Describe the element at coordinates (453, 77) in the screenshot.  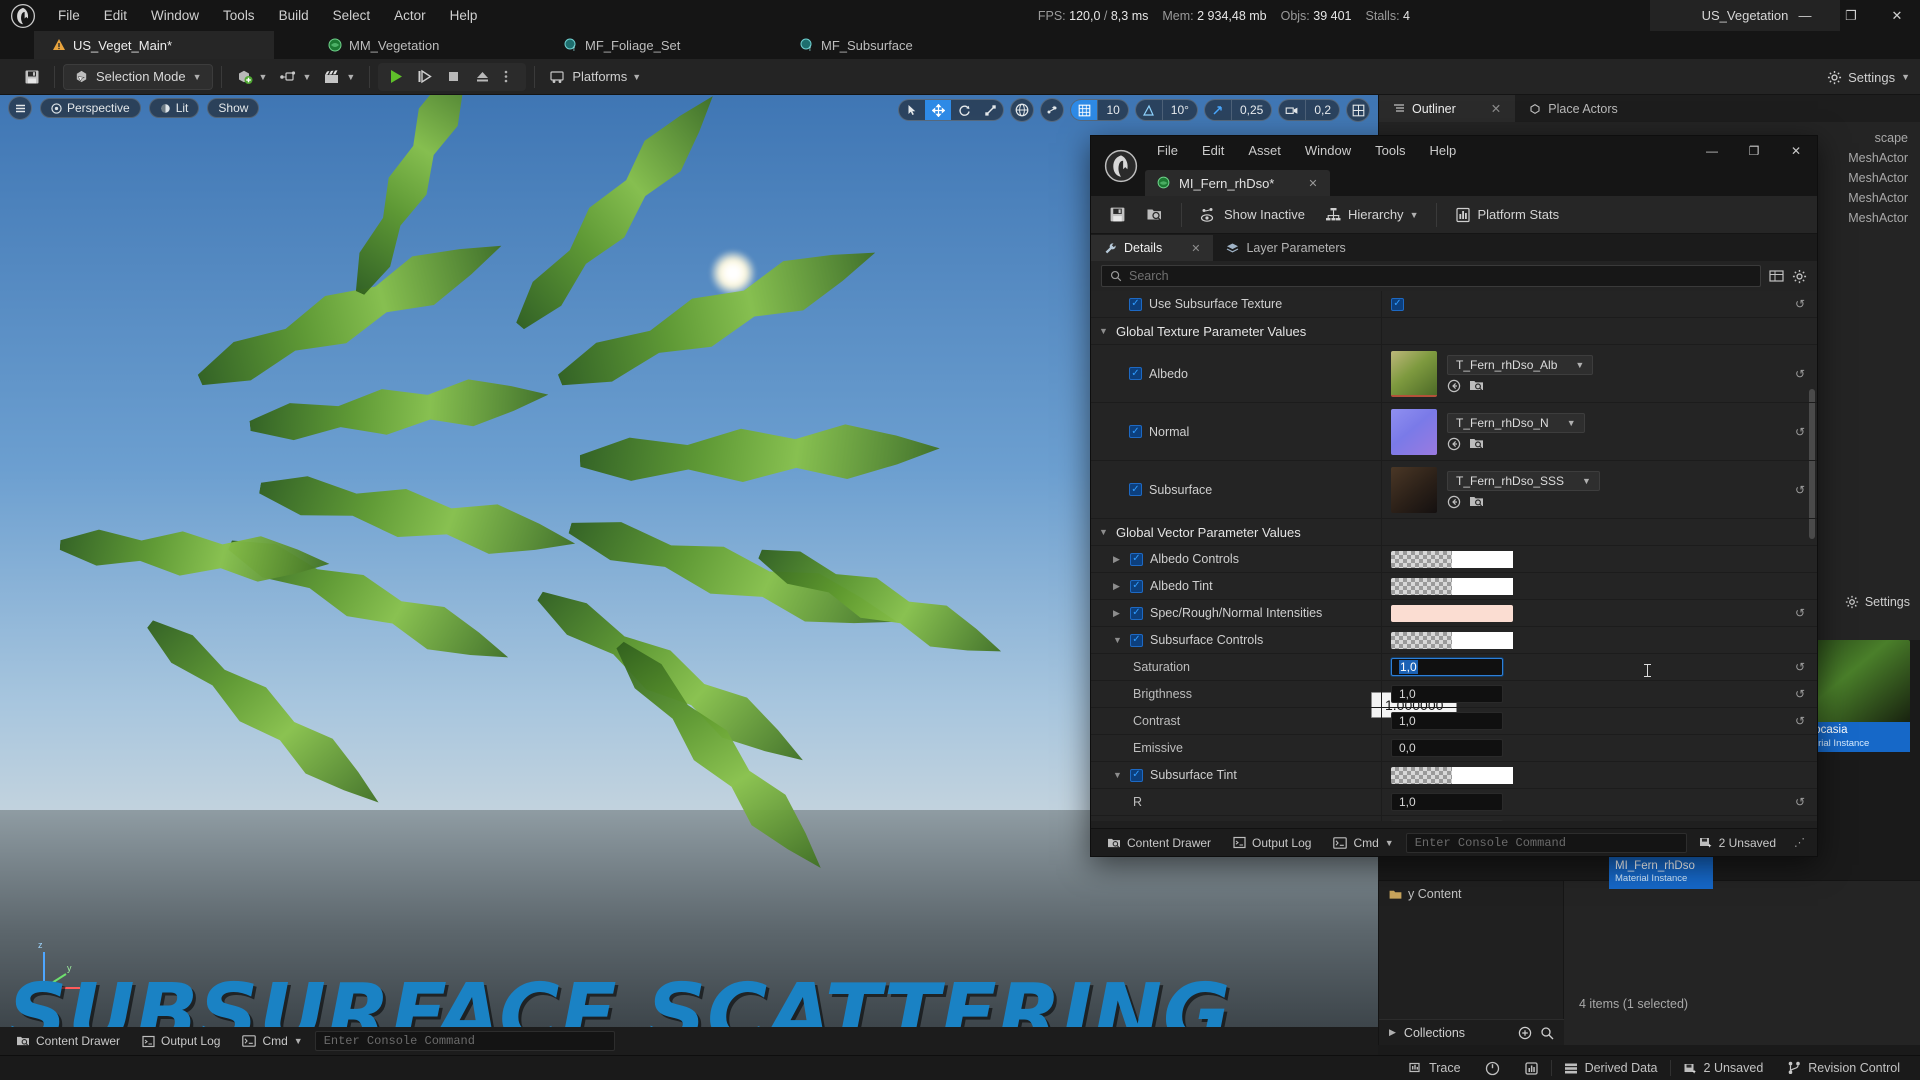
I see `stop-button` at that location.